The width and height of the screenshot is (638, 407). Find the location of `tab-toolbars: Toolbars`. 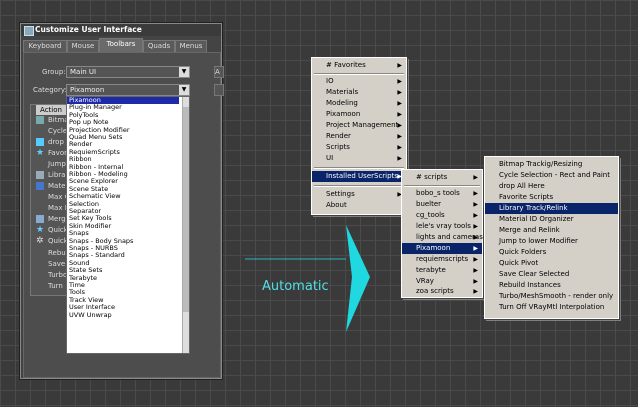

tab-toolbars: Toolbars is located at coordinates (121, 45).